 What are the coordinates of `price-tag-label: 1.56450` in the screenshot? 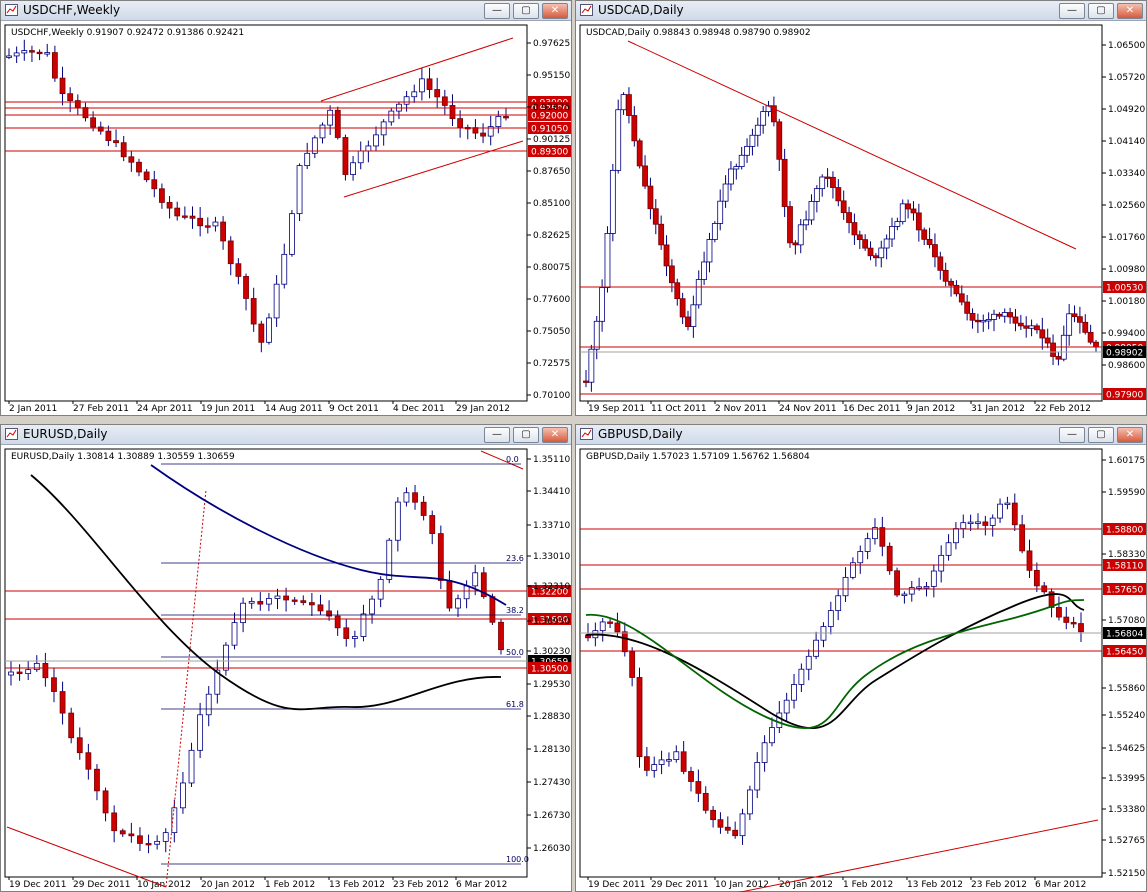 It's located at (1124, 653).